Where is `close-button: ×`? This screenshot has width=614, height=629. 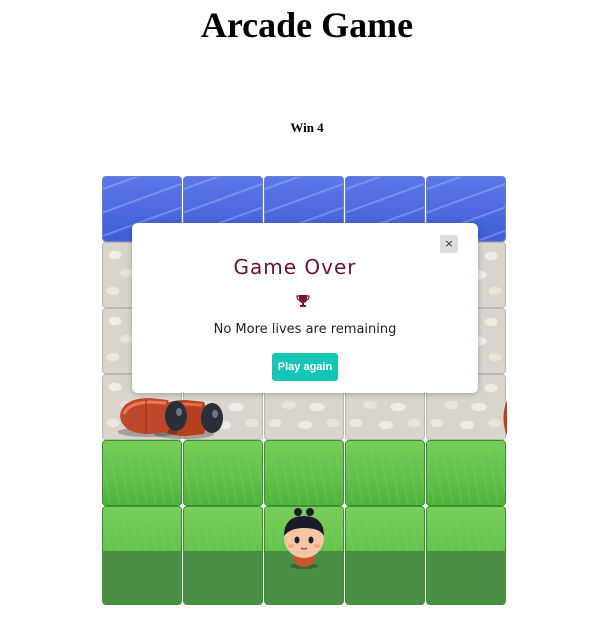
close-button: × is located at coordinates (449, 244).